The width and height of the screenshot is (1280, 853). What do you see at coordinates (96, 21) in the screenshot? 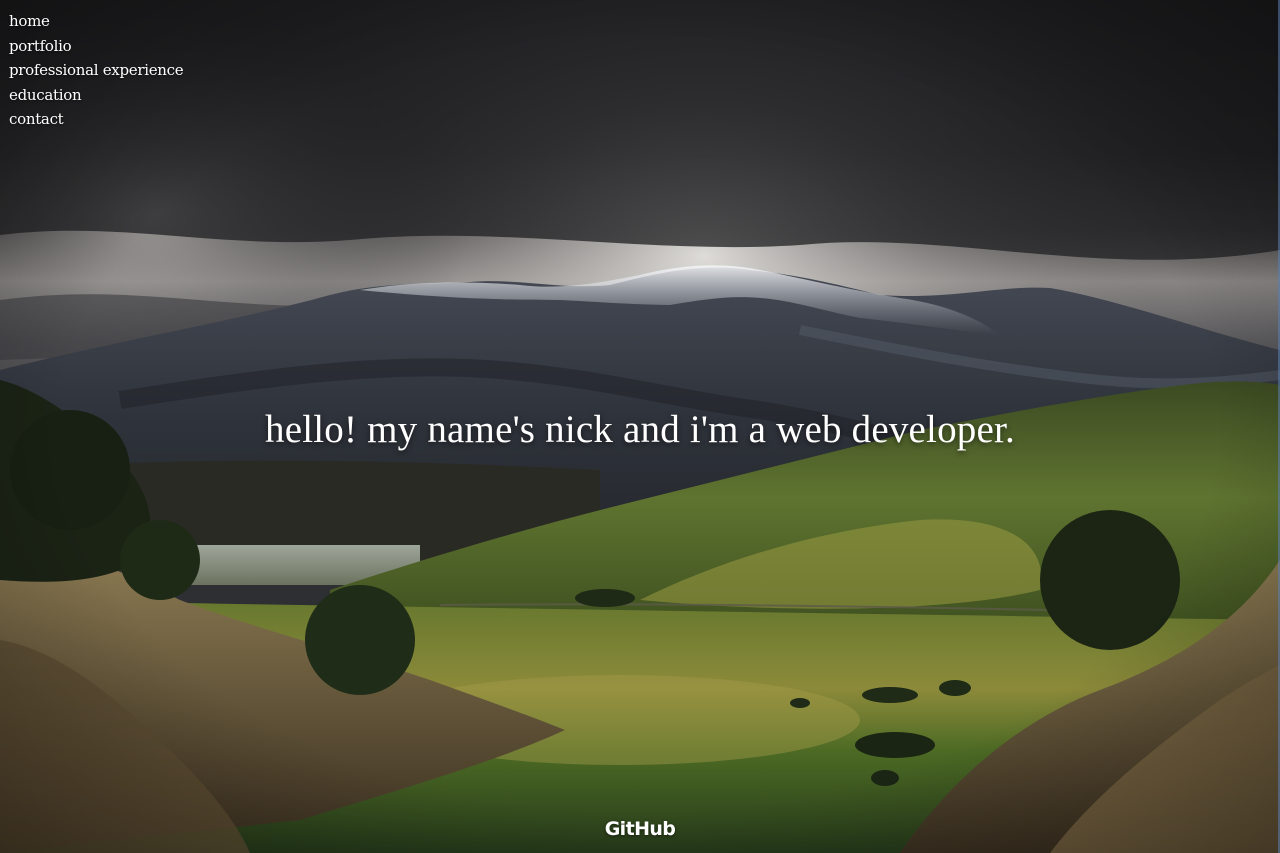
I see `nav-item-home: home` at bounding box center [96, 21].